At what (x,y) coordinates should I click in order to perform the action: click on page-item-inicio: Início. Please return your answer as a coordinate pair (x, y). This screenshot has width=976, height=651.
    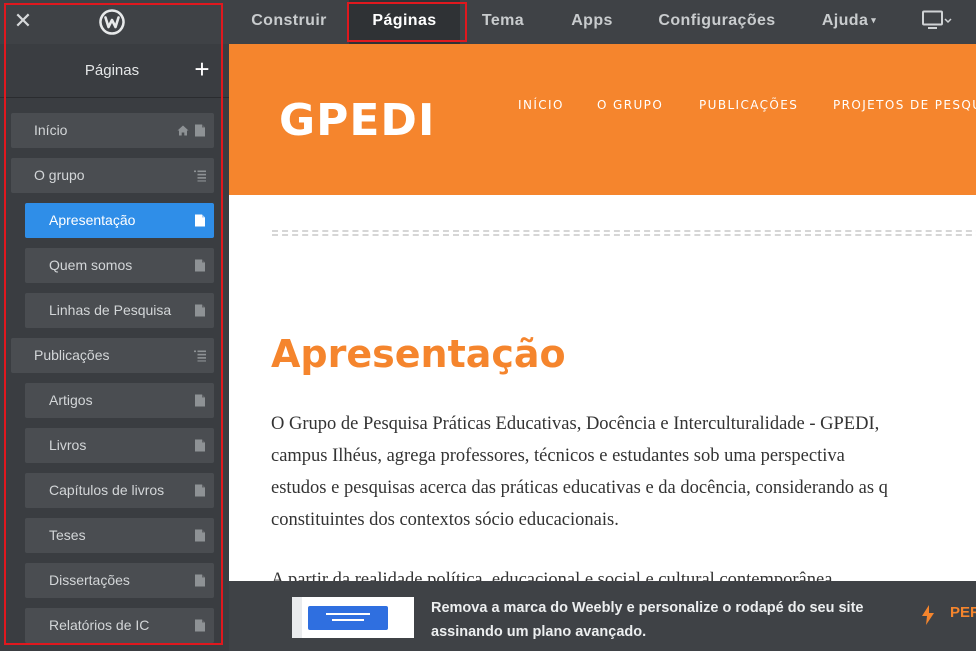
    Looking at the image, I should click on (112, 130).